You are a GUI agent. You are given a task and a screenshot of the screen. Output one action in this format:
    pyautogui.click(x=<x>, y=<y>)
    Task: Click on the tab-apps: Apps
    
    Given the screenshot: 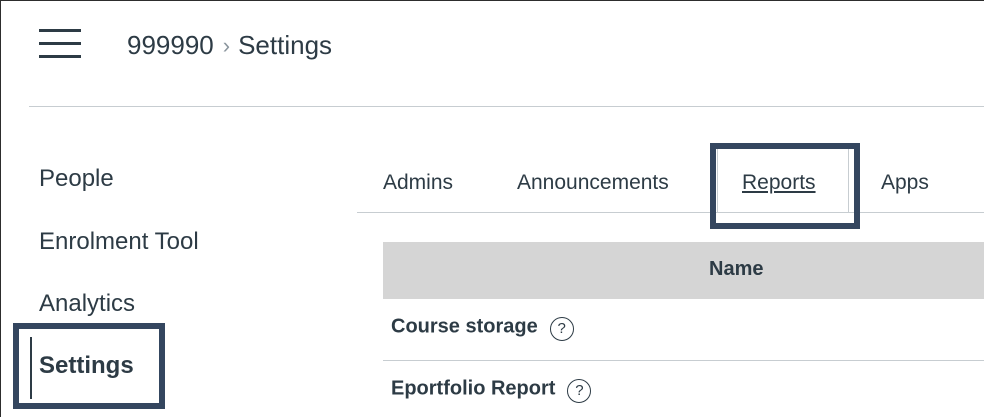 What is the action you would take?
    pyautogui.click(x=905, y=183)
    